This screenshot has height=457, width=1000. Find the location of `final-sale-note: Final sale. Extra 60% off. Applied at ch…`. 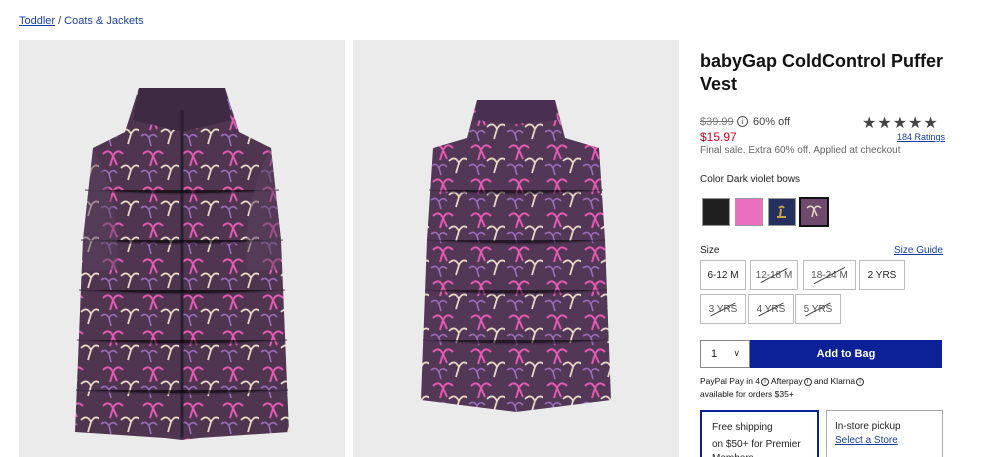

final-sale-note: Final sale. Extra 60% off. Applied at ch… is located at coordinates (800, 150).